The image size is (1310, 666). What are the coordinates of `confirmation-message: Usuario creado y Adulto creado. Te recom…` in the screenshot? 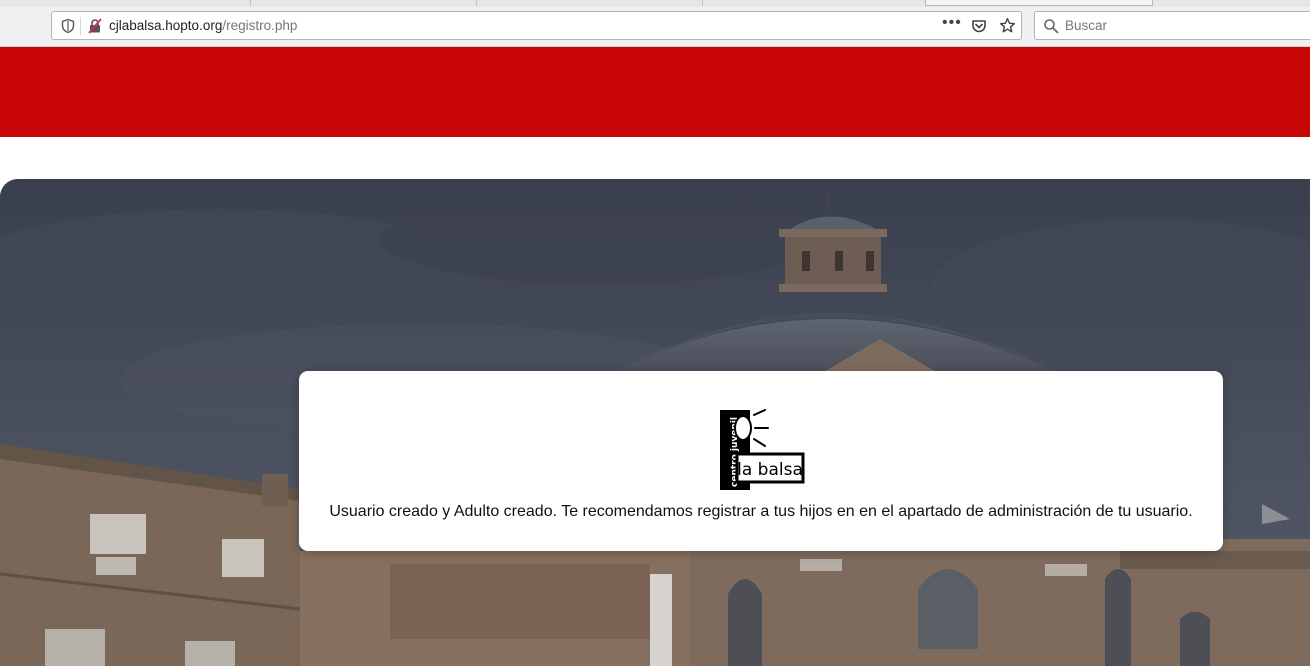 It's located at (761, 511).